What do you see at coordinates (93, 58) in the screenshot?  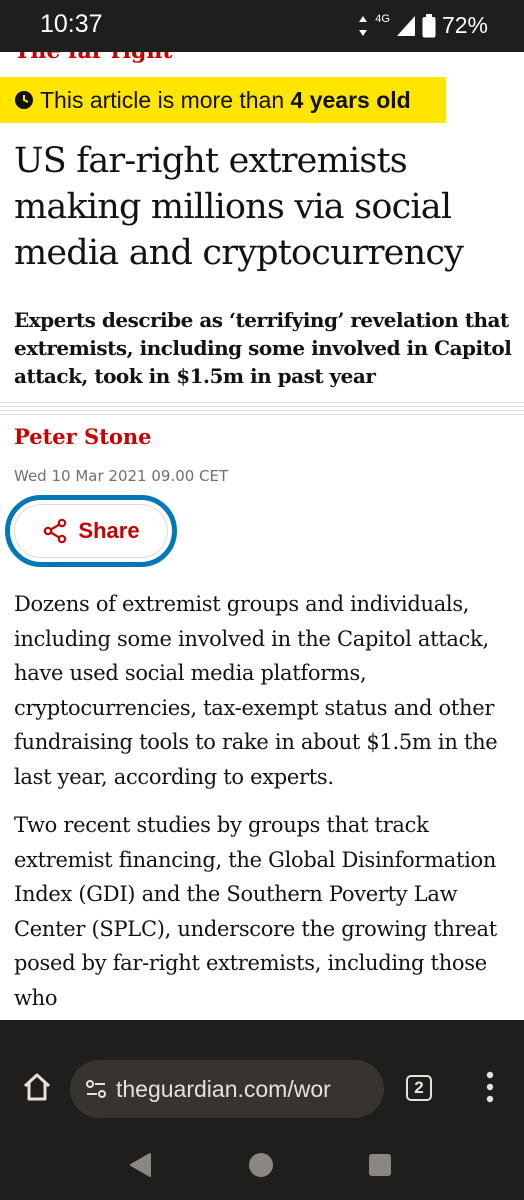 I see `section-kicker: The far right` at bounding box center [93, 58].